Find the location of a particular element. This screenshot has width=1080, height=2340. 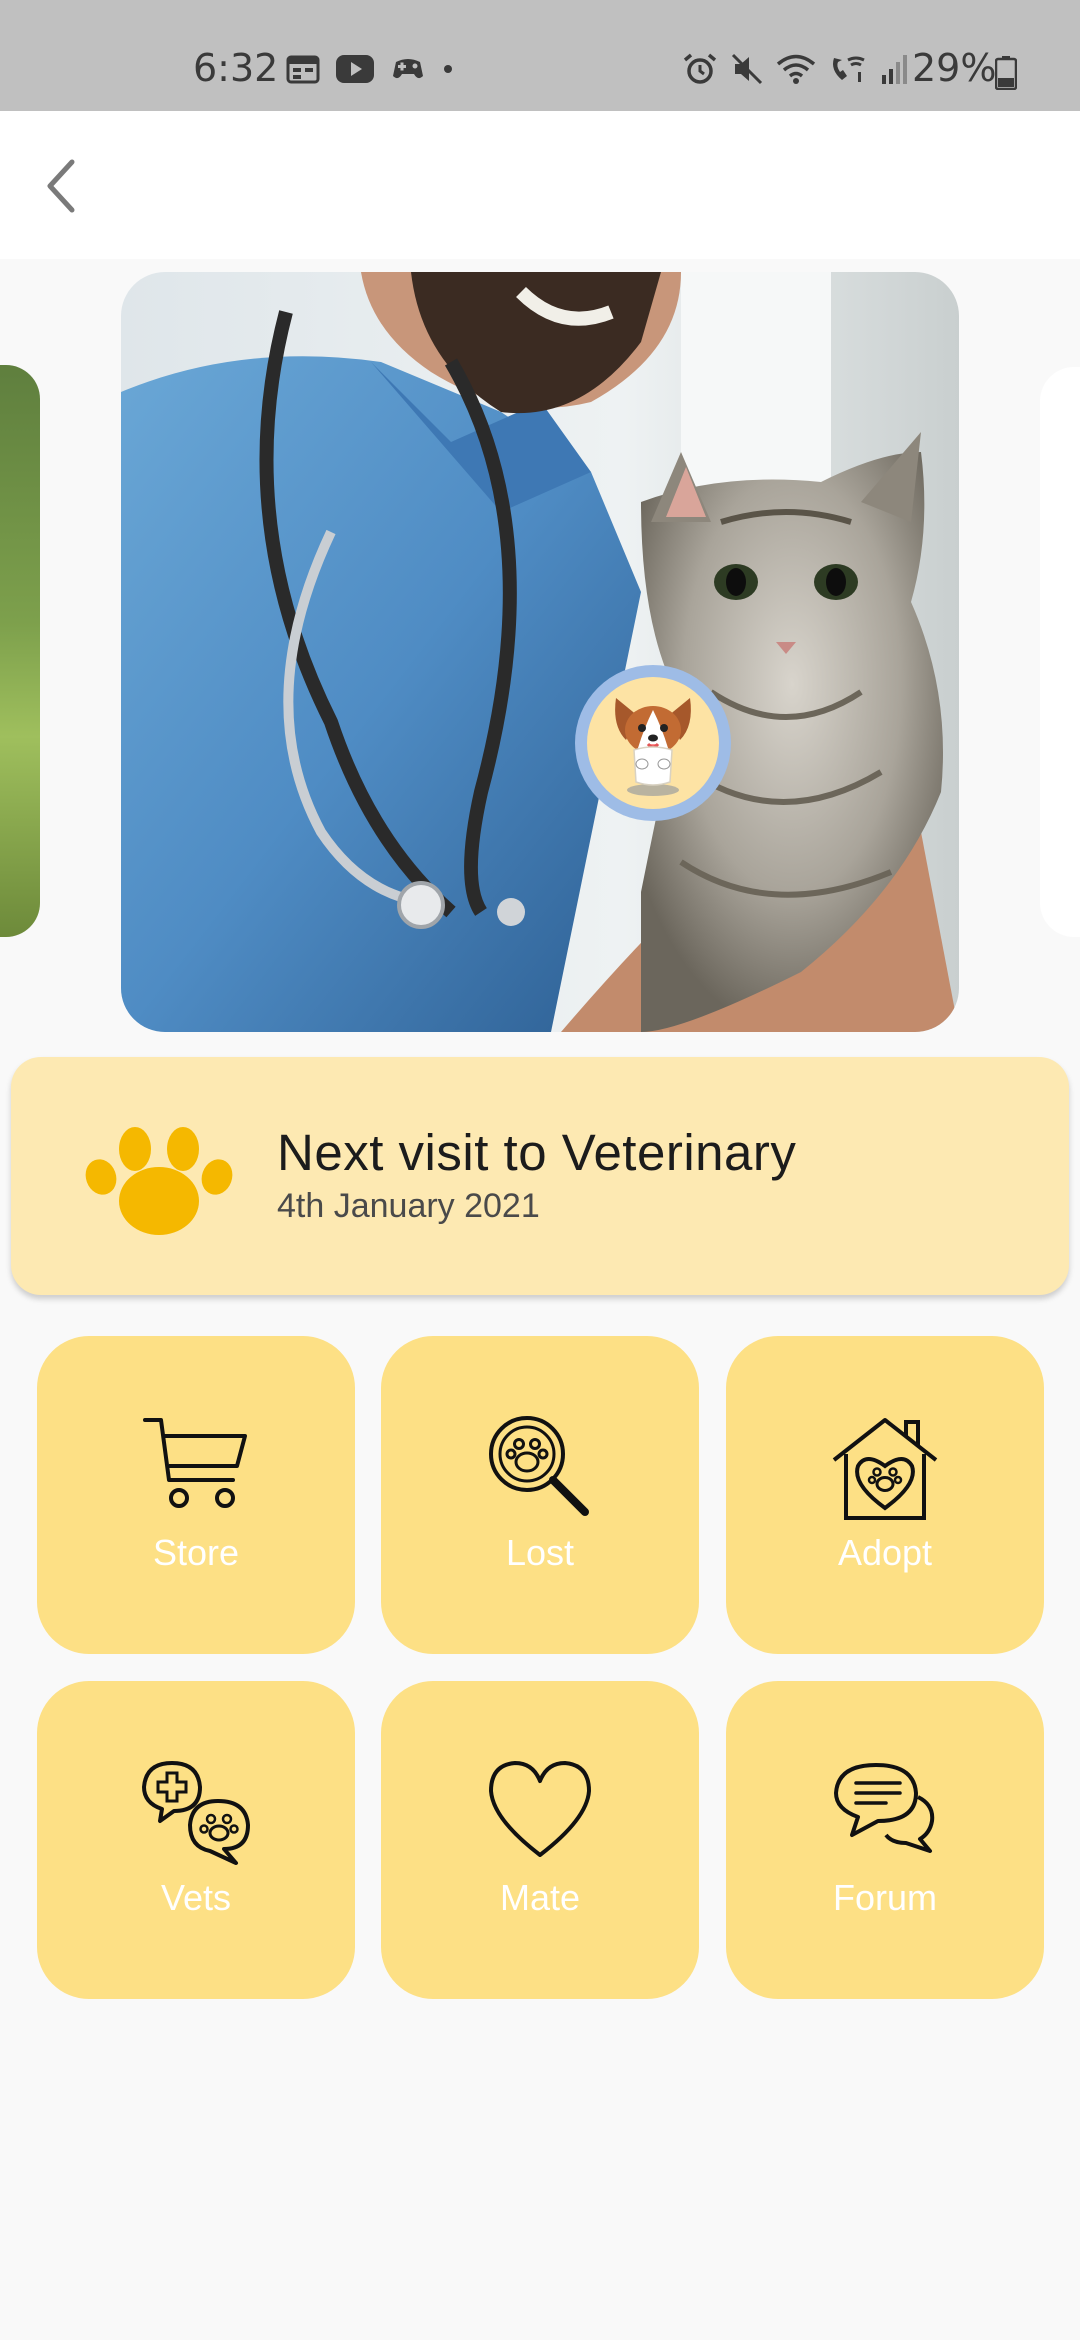

forum-label: Forum is located at coordinates (884, 1897).